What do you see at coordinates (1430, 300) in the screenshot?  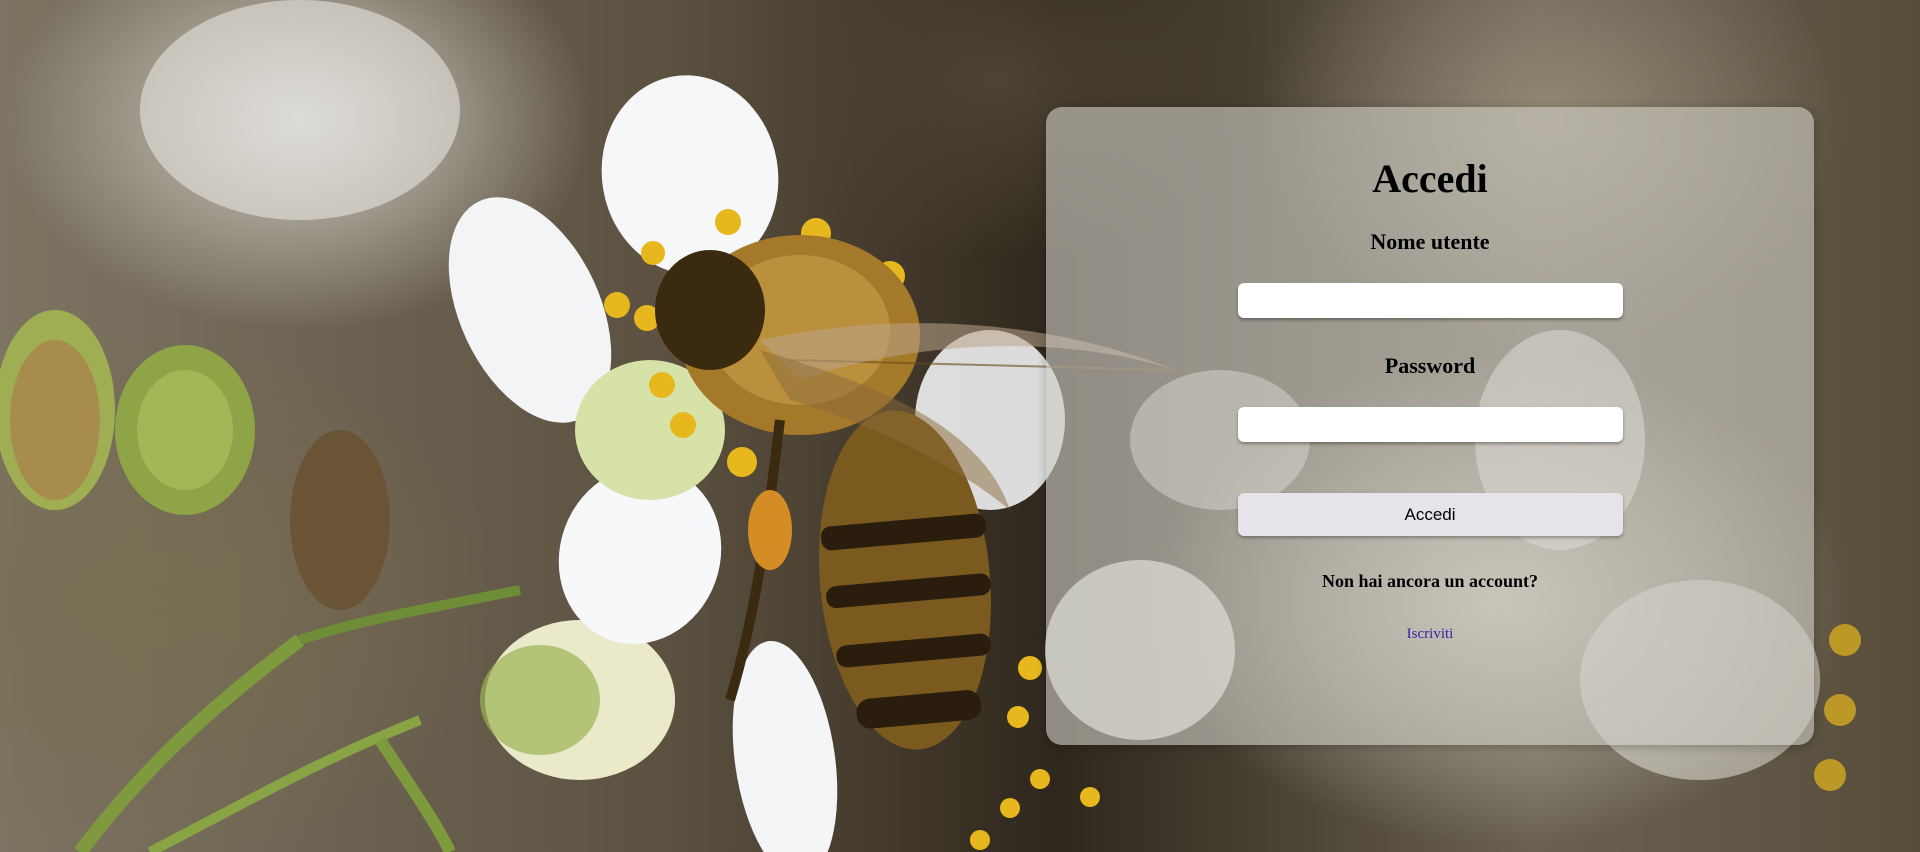 I see `username-input` at bounding box center [1430, 300].